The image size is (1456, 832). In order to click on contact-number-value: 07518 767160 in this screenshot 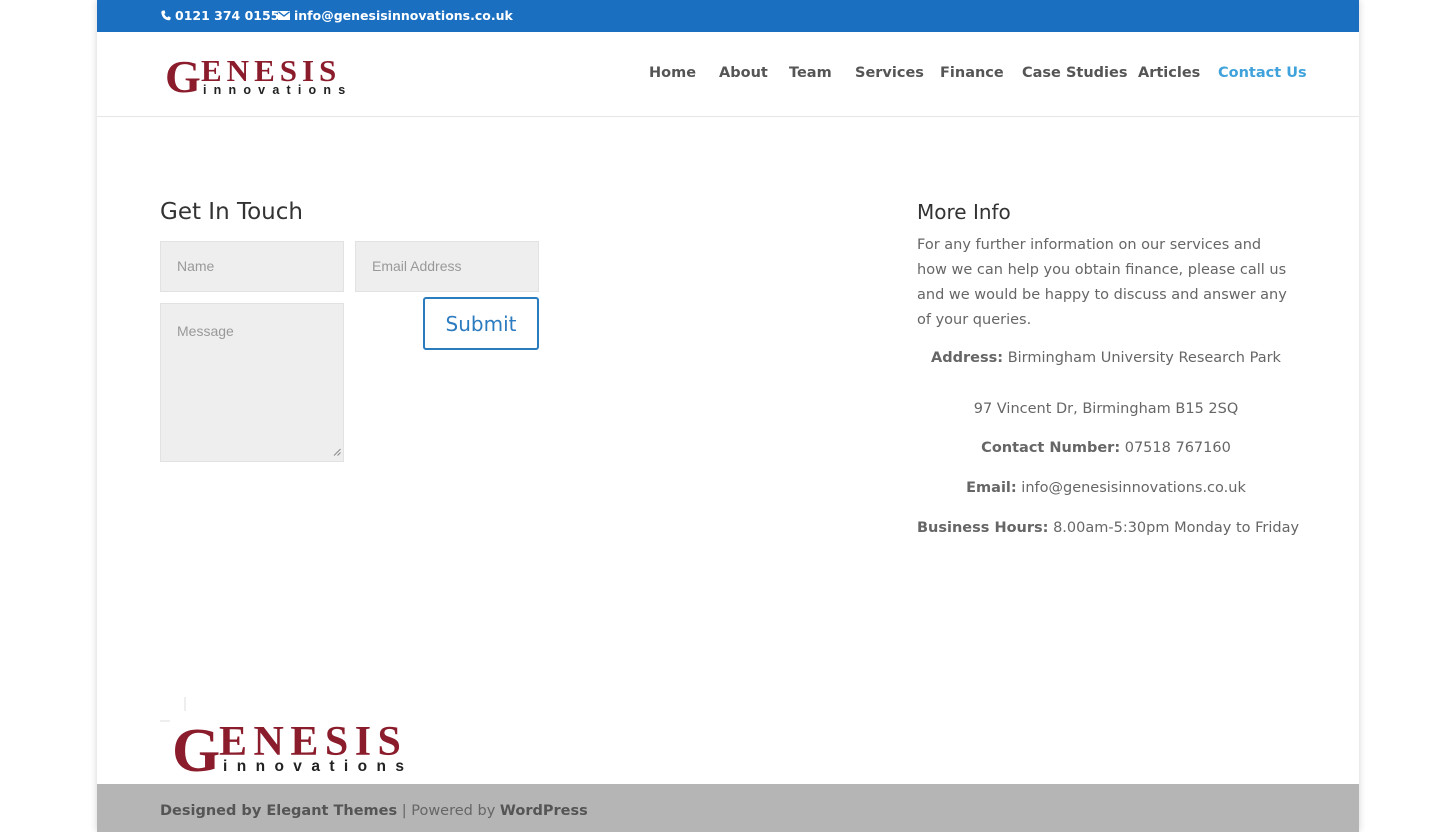, I will do `click(1177, 448)`.